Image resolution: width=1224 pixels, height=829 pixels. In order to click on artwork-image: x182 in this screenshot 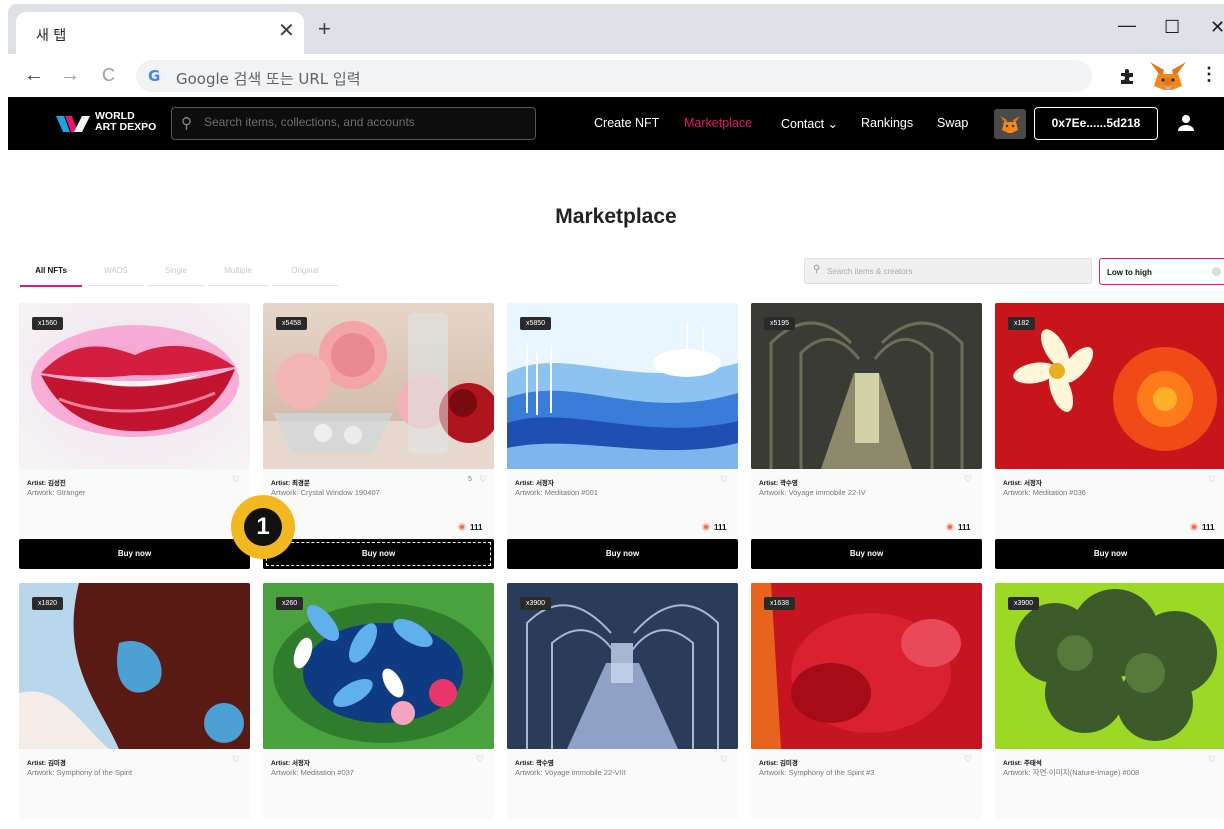, I will do `click(1109, 386)`.